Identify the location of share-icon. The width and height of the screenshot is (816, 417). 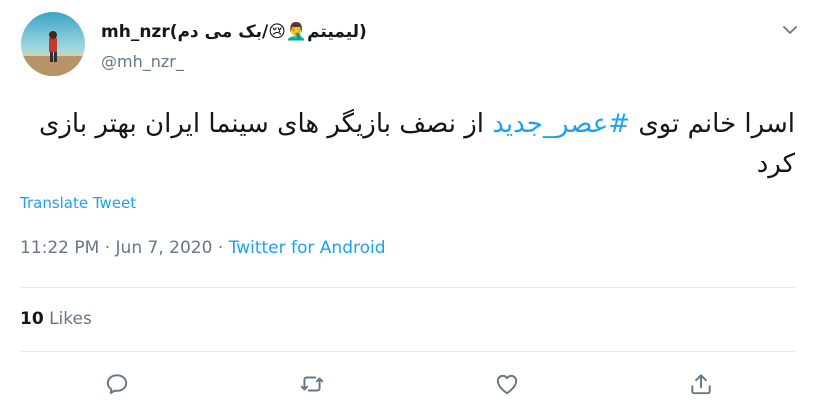
(701, 384).